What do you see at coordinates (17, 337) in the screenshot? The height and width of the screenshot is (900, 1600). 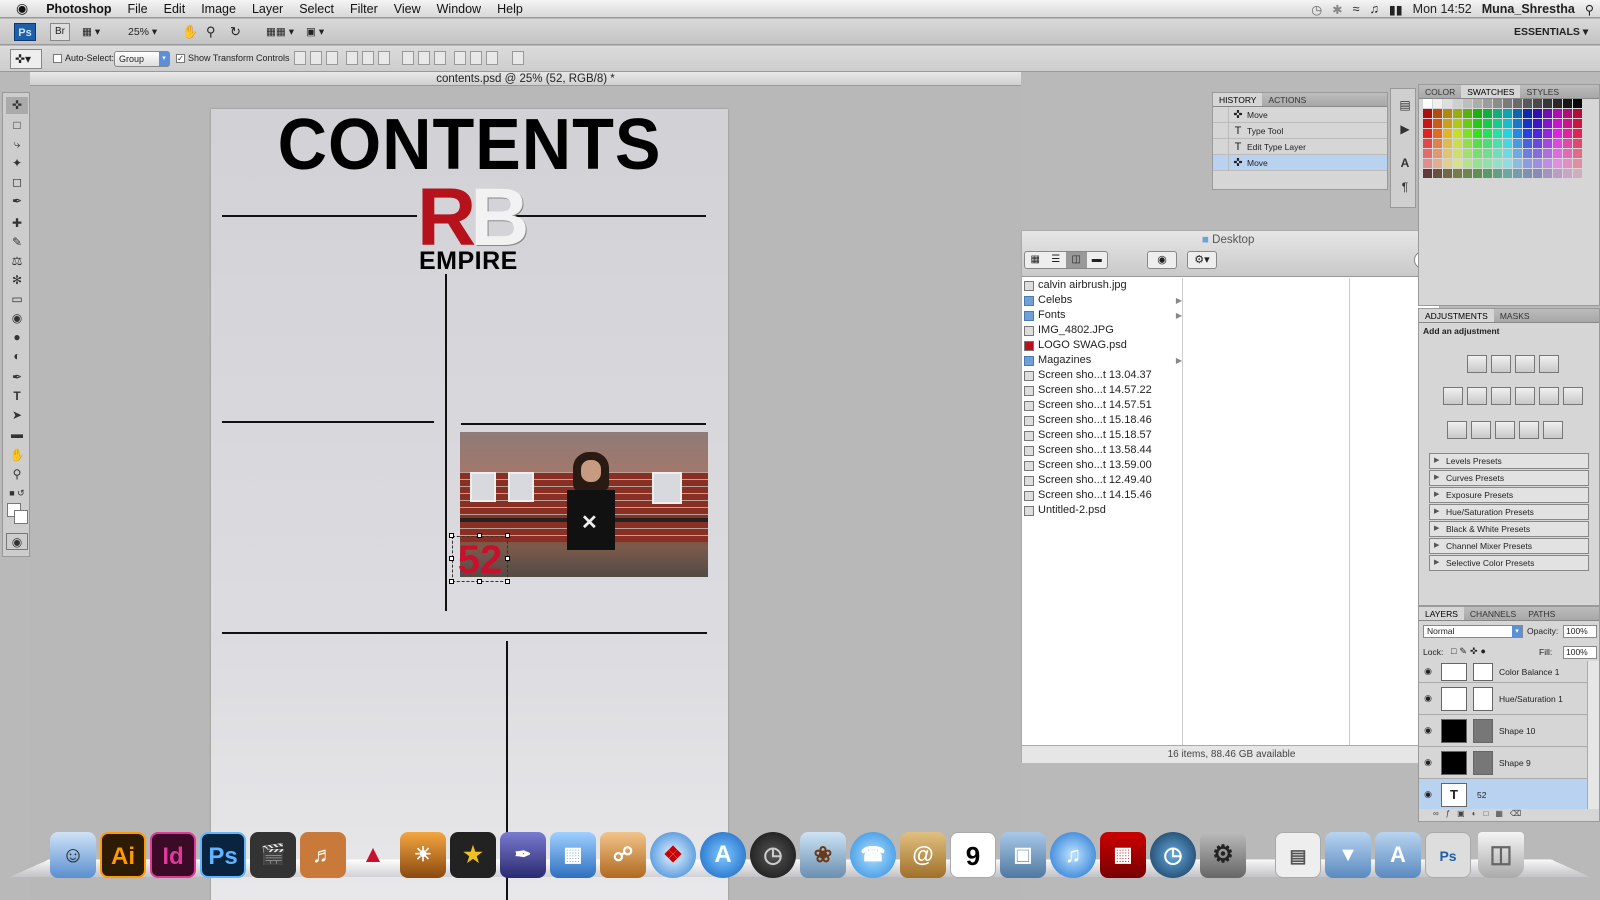 I see `blur-tool-icon: ●` at bounding box center [17, 337].